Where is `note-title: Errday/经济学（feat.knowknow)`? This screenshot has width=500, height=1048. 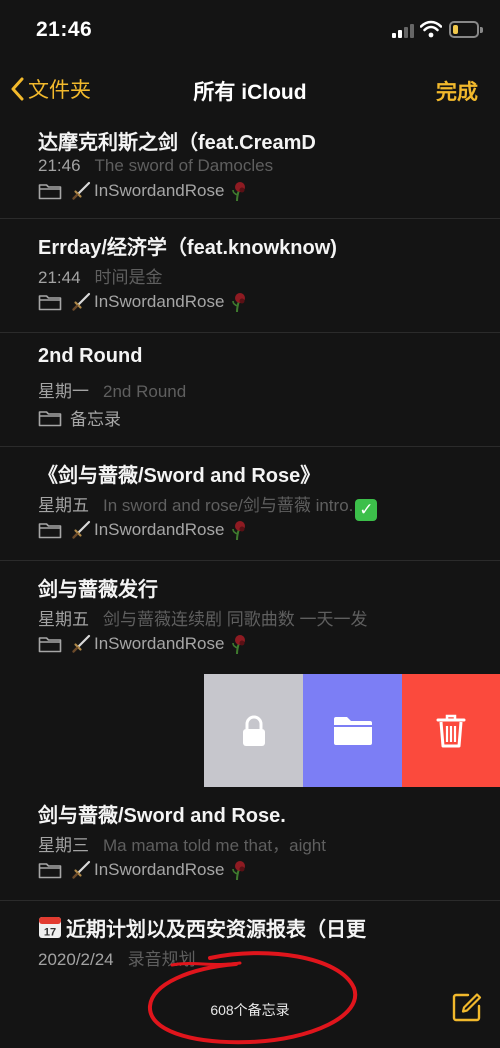
note-title: Errday/经济学（feat.knowknow) is located at coordinates (187, 248).